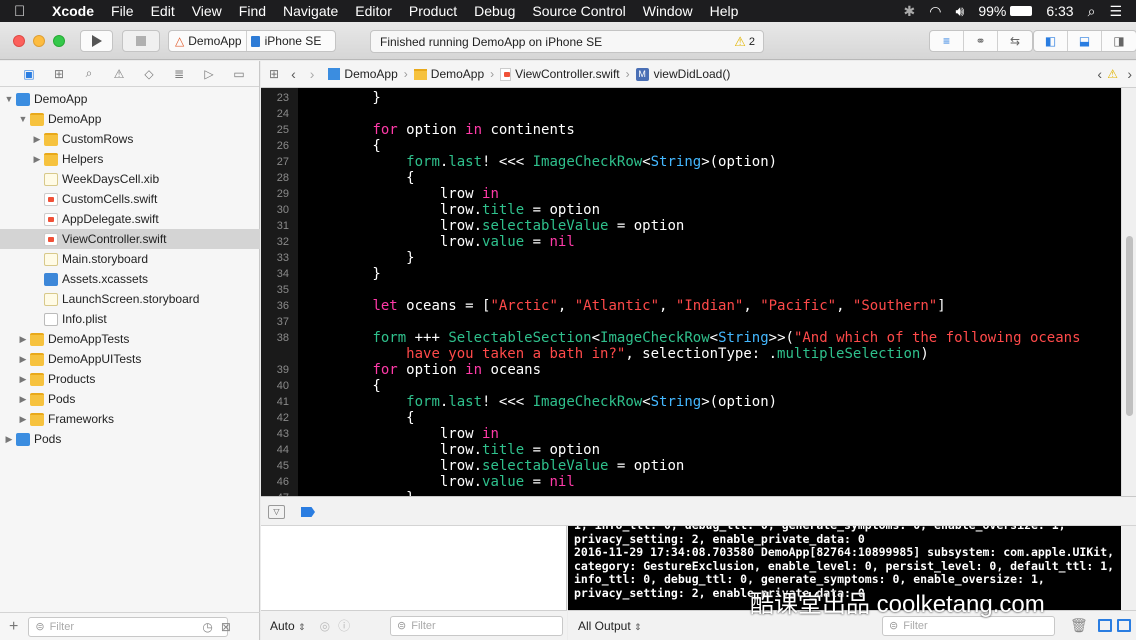 The width and height of the screenshot is (1136, 640). Describe the element at coordinates (476, 625) in the screenshot. I see `variables-filter-field: ⊜ Filter` at that location.